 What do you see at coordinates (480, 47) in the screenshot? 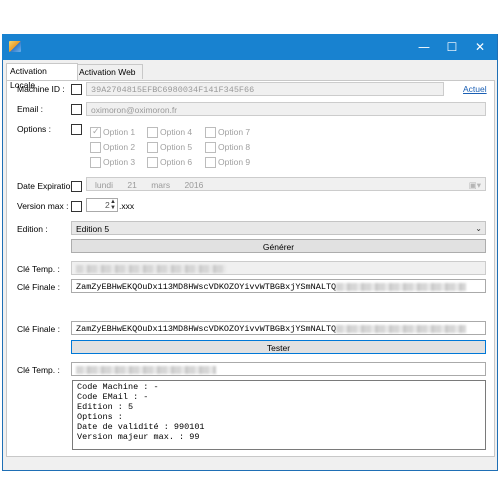
I see `close-button: ✕` at bounding box center [480, 47].